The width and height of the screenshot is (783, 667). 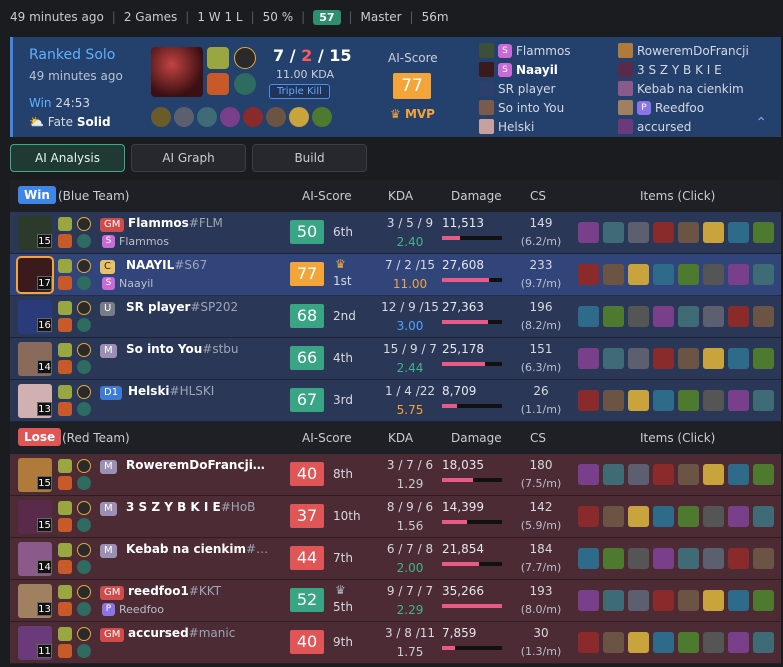 What do you see at coordinates (190, 507) in the screenshot?
I see `player-name-link: 3 S Z Y B K I E#HoB` at bounding box center [190, 507].